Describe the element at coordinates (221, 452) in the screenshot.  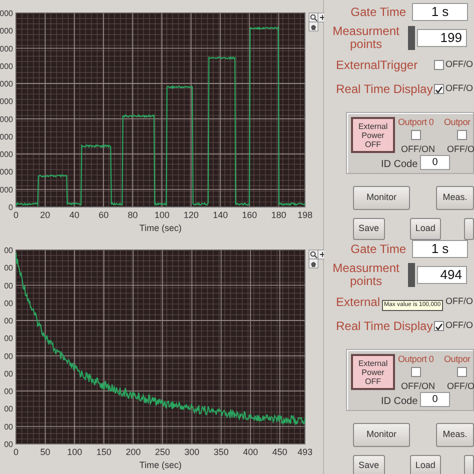
I see `x-tick-label: 350` at that location.